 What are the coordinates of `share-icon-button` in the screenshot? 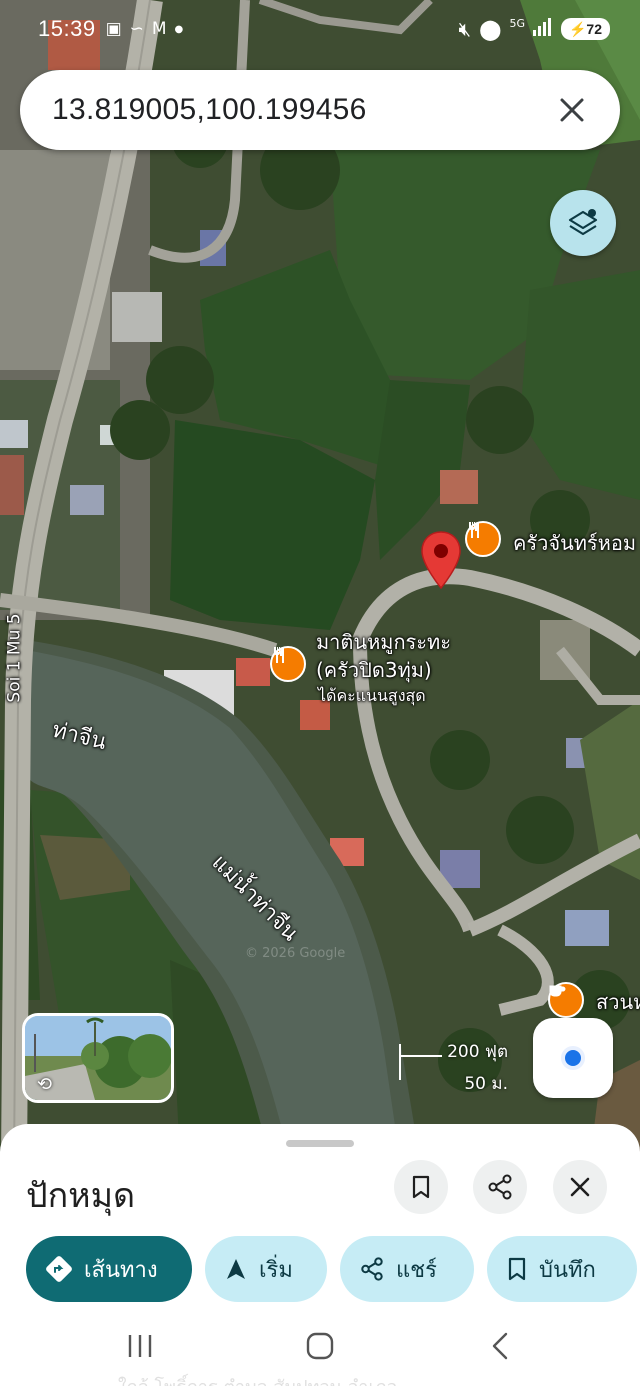 It's located at (500, 1187).